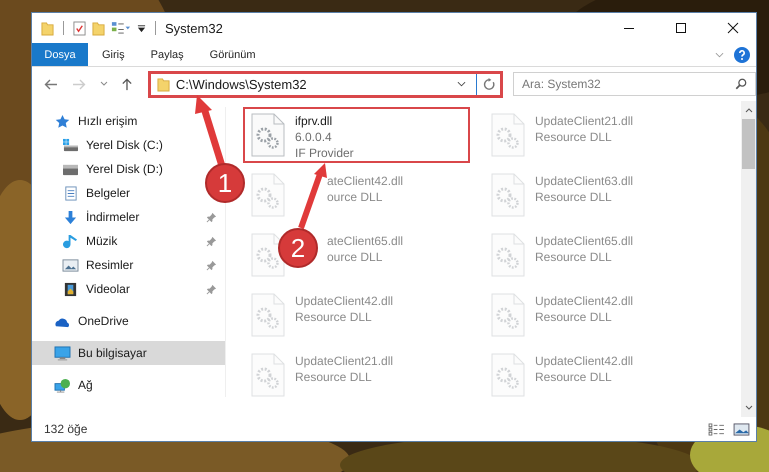  Describe the element at coordinates (141, 28) in the screenshot. I see `customize-caret-icon` at that location.